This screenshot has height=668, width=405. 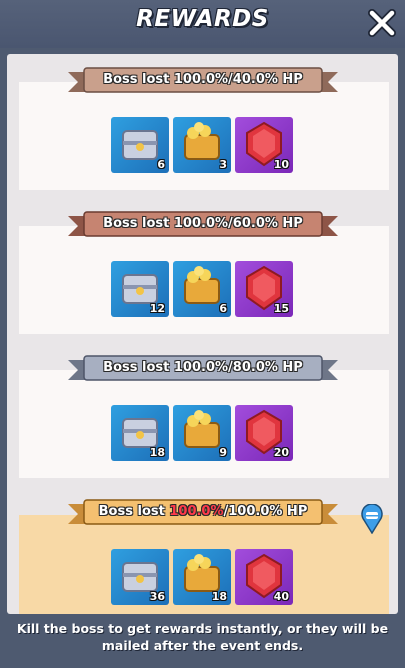 I want to click on tier-ribbon: Boss lost 100.0%/100.0% HP, so click(x=203, y=513).